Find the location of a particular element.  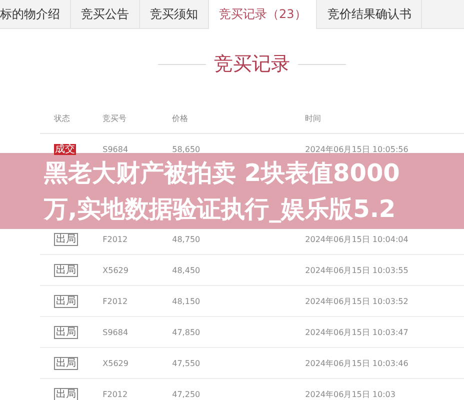

section-title: 竞买记录 is located at coordinates (252, 64).